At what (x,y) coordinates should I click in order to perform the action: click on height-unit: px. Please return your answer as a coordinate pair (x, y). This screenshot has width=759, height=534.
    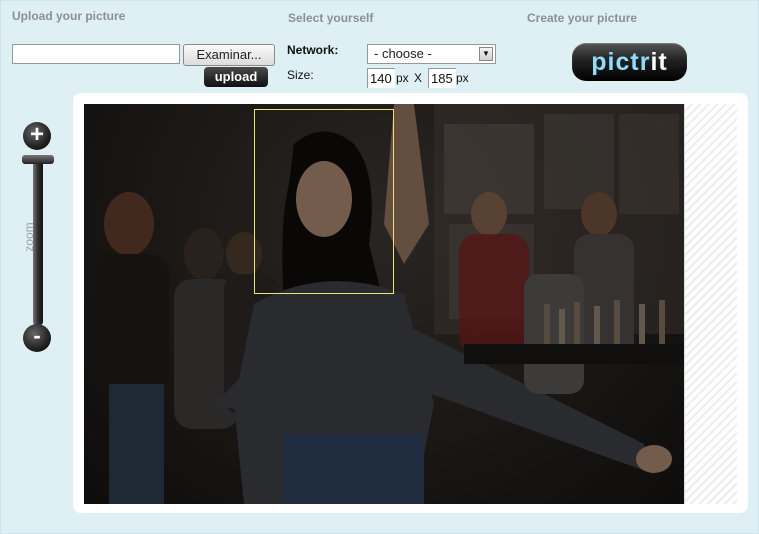
    Looking at the image, I should click on (462, 78).